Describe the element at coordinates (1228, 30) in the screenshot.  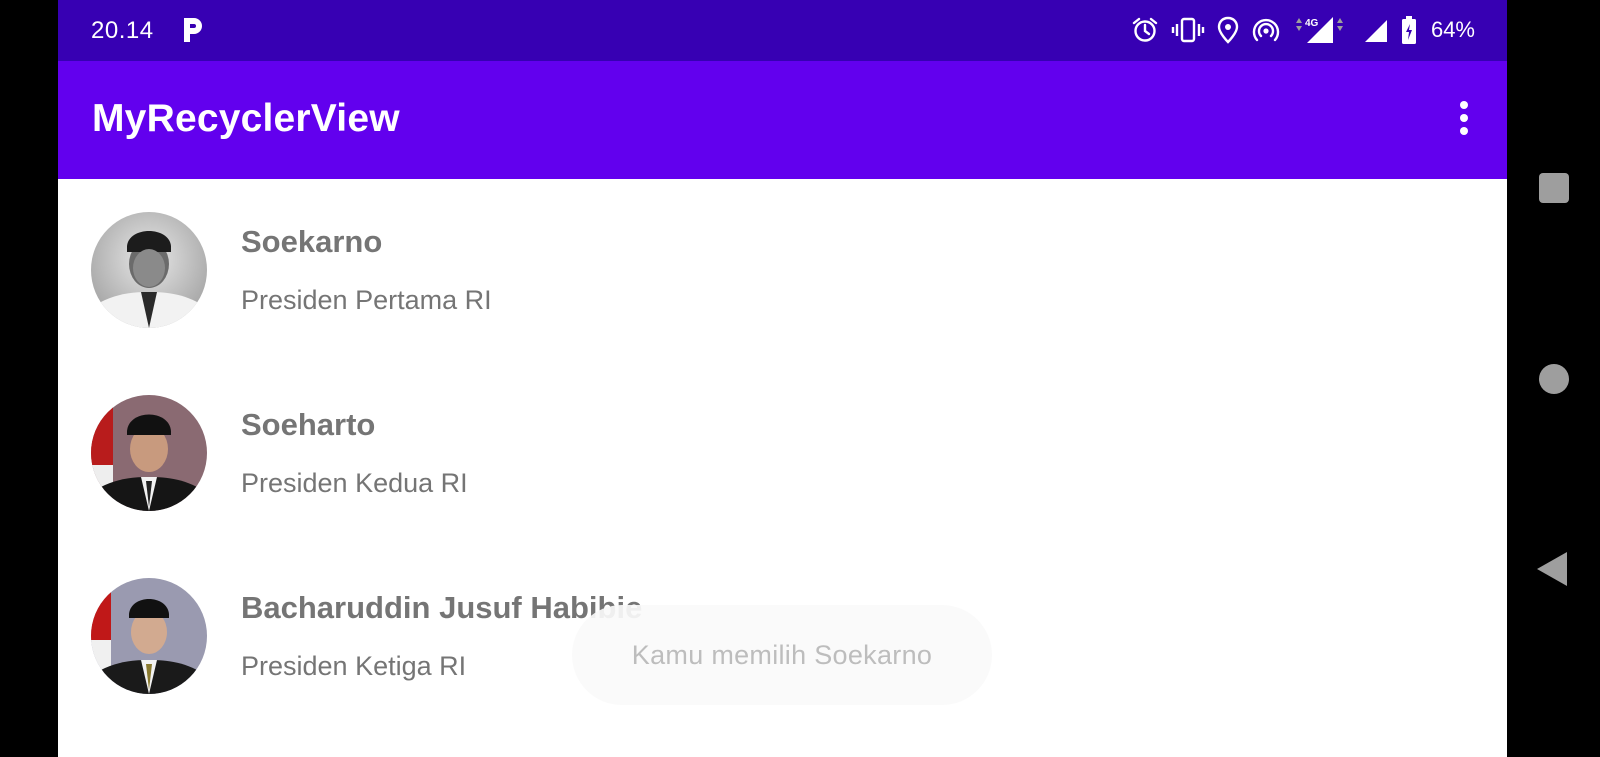
I see `location-icon` at that location.